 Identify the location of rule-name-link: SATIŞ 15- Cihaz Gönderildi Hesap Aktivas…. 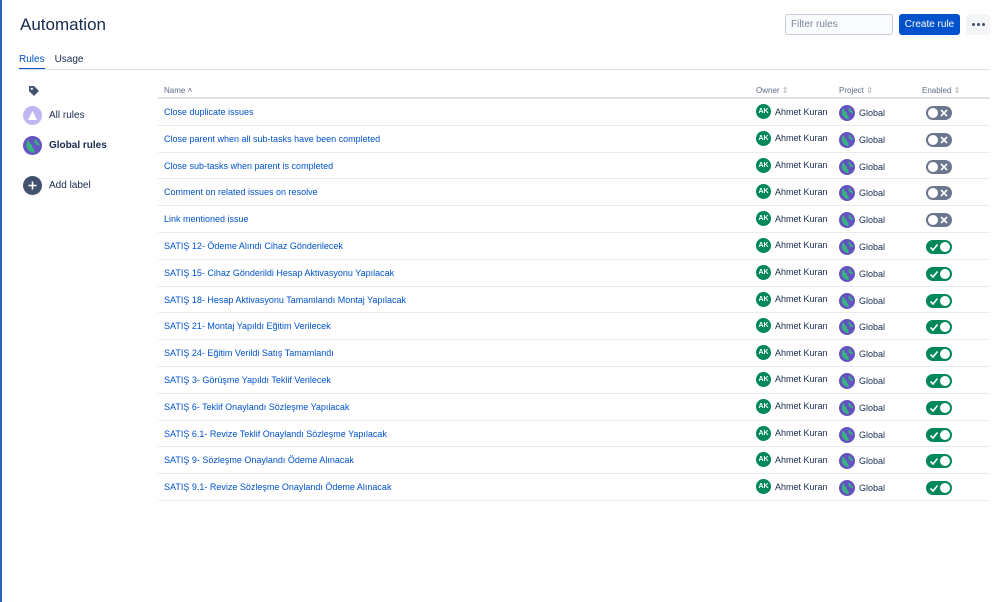
(279, 273).